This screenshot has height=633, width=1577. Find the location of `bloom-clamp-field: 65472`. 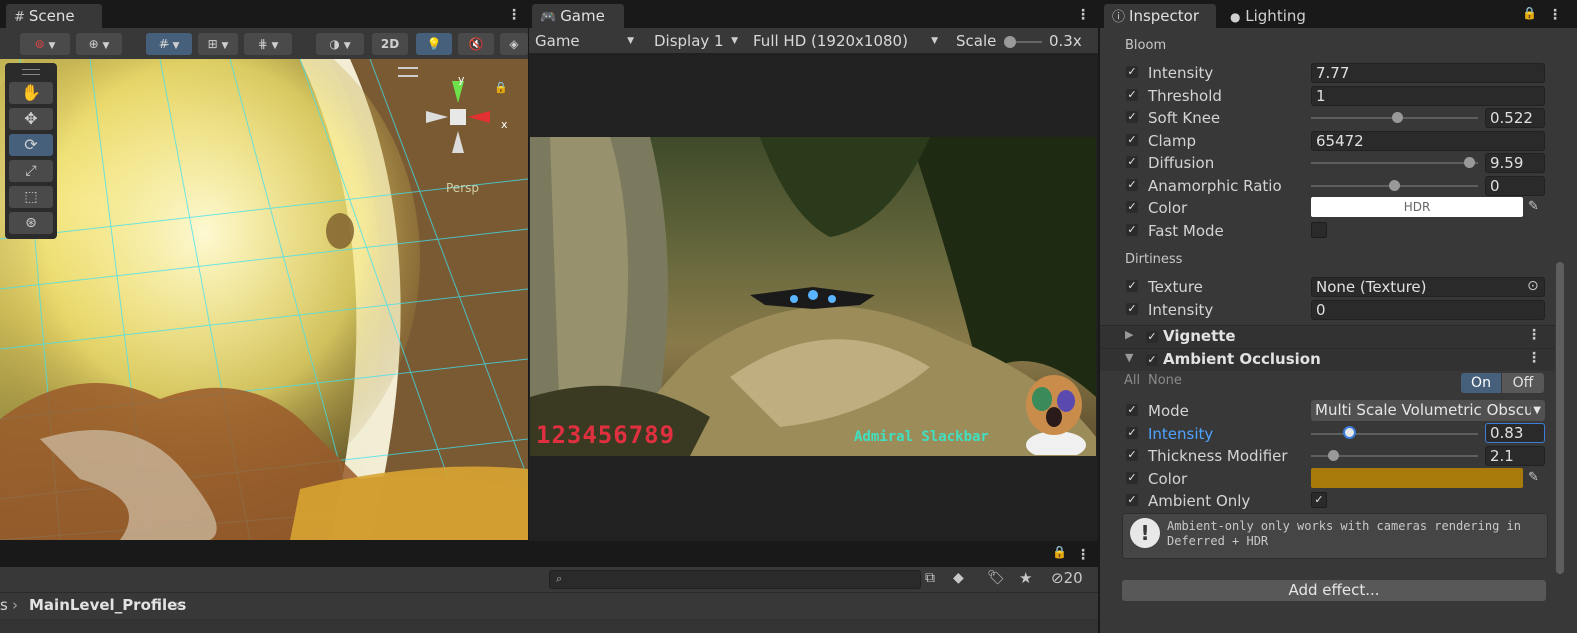

bloom-clamp-field: 65472 is located at coordinates (1428, 141).